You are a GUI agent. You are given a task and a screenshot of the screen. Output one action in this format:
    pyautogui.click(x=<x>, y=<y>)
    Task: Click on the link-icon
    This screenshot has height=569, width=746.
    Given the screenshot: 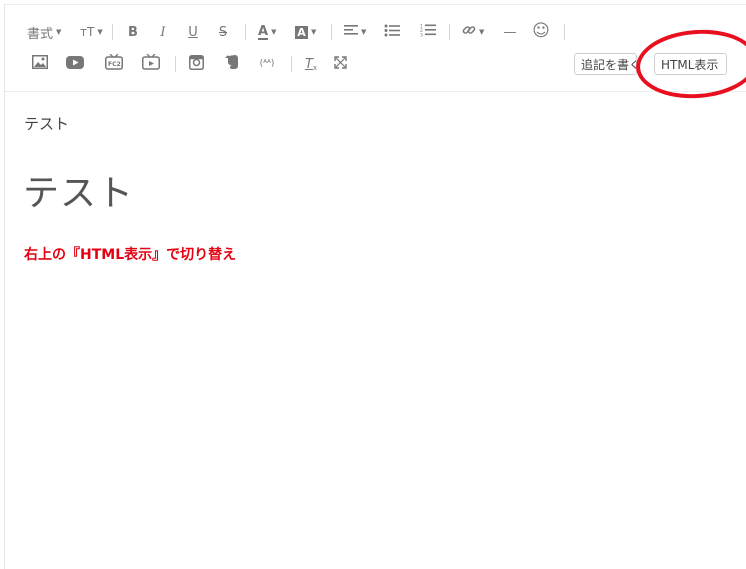 What is the action you would take?
    pyautogui.click(x=469, y=32)
    